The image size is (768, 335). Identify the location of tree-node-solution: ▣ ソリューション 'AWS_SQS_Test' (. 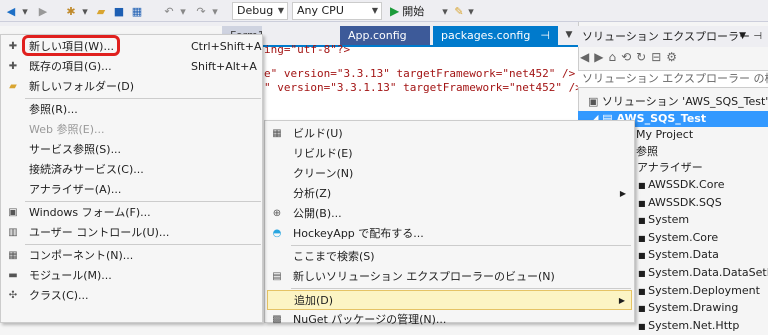
(673, 102).